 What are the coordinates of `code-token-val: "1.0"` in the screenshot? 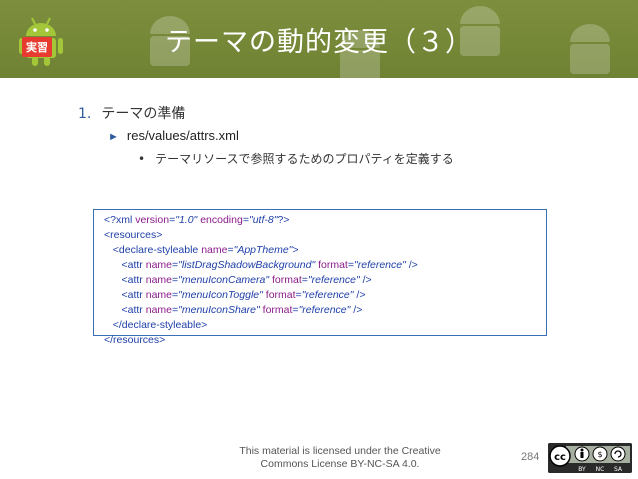 It's located at (186, 220).